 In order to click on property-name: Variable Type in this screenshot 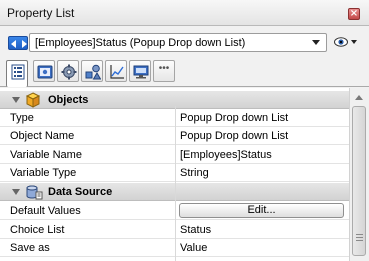, I will do `click(43, 173)`.